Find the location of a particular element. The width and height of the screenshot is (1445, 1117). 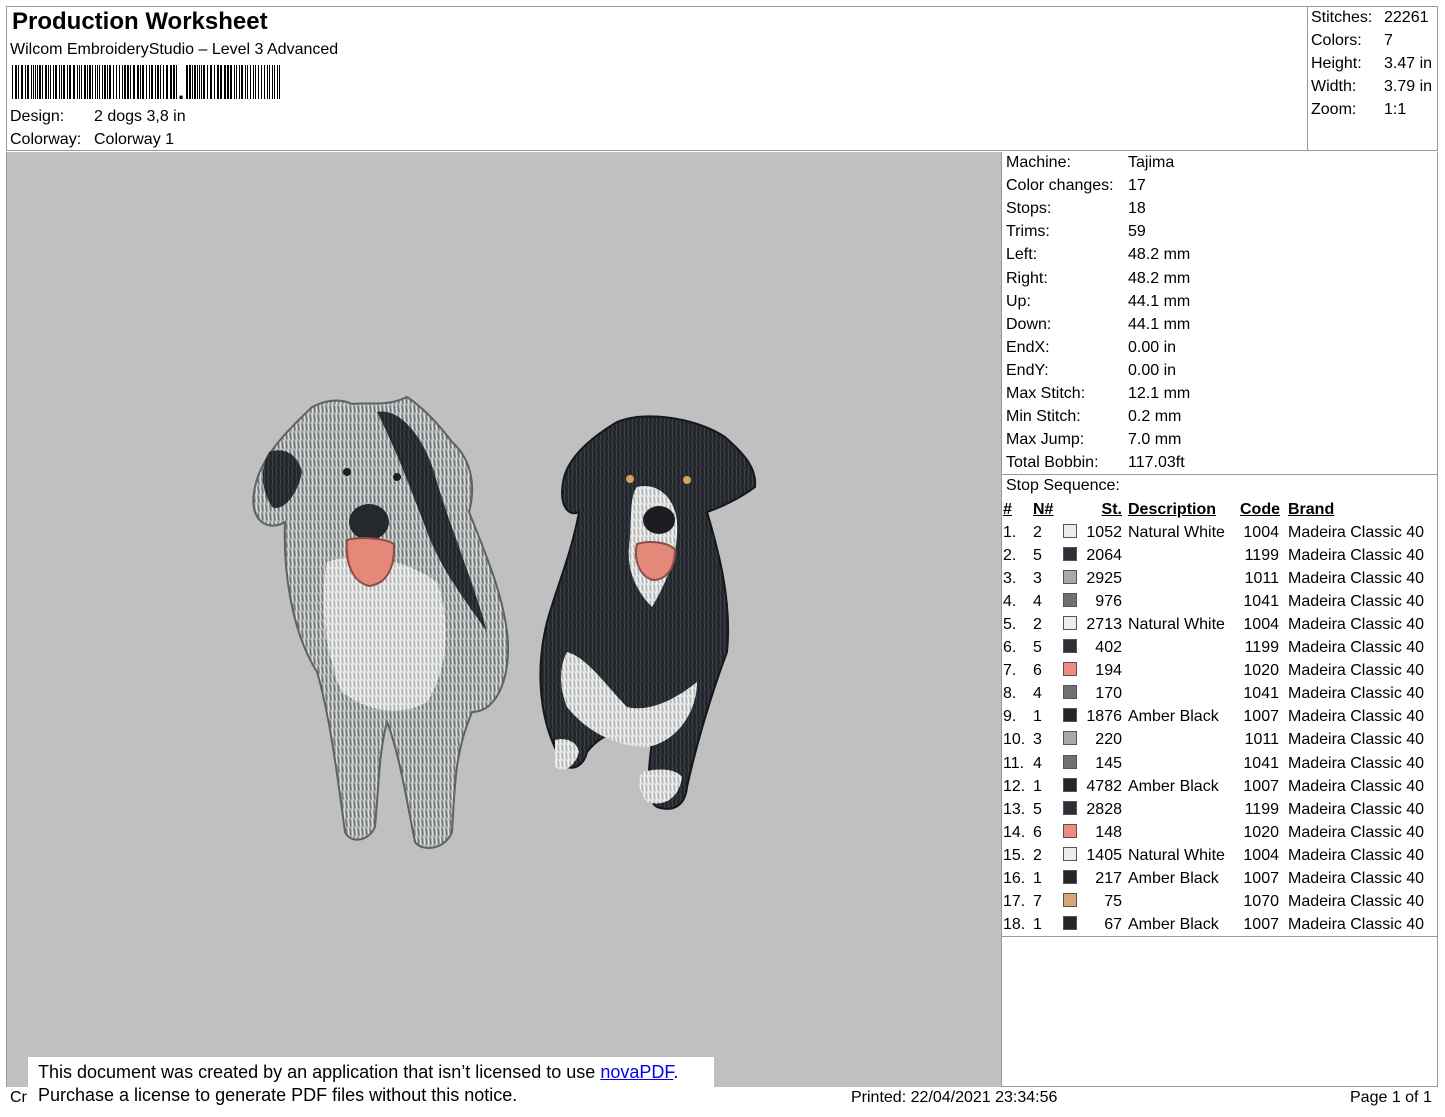

row-code: 1041 is located at coordinates (1261, 763).